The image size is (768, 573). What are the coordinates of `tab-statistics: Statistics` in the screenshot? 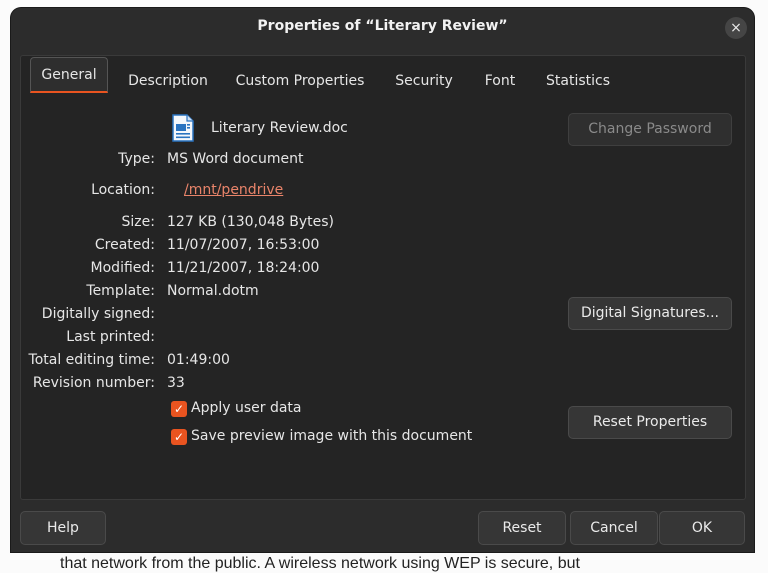 It's located at (578, 78).